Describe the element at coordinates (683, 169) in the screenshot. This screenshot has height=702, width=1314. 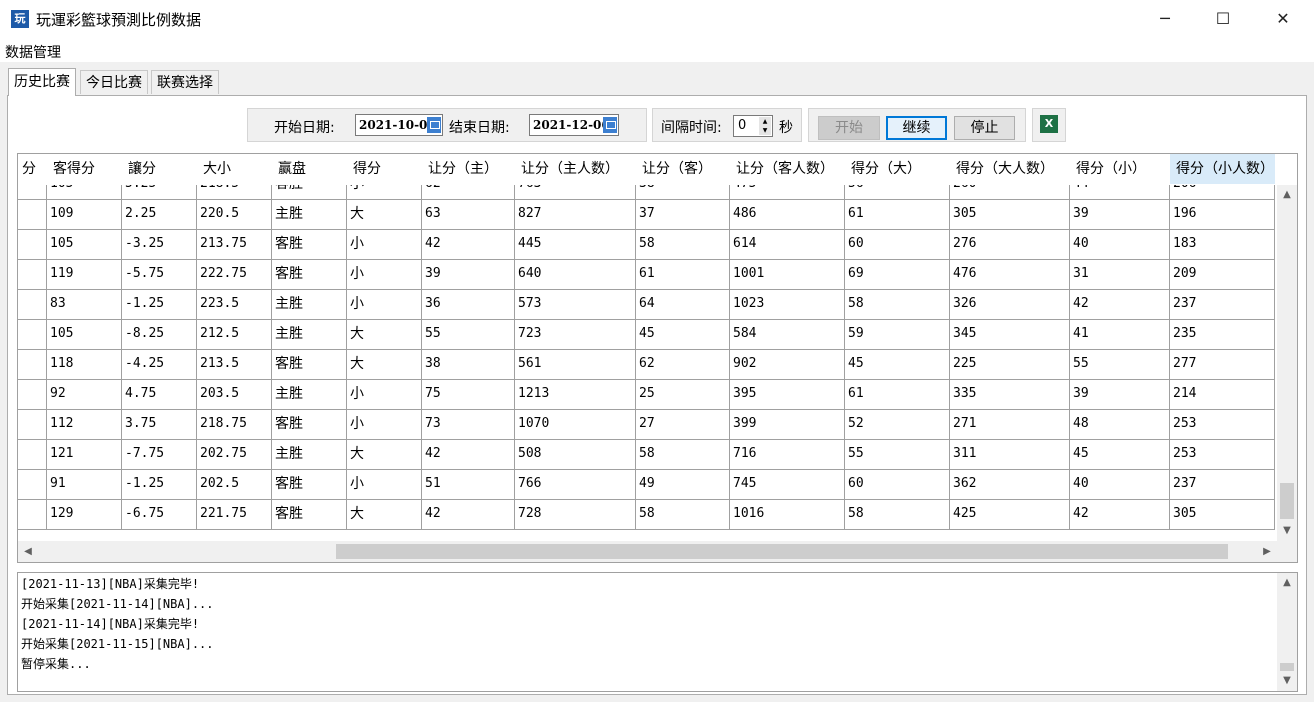
I see `column-header: 让分（客）` at that location.